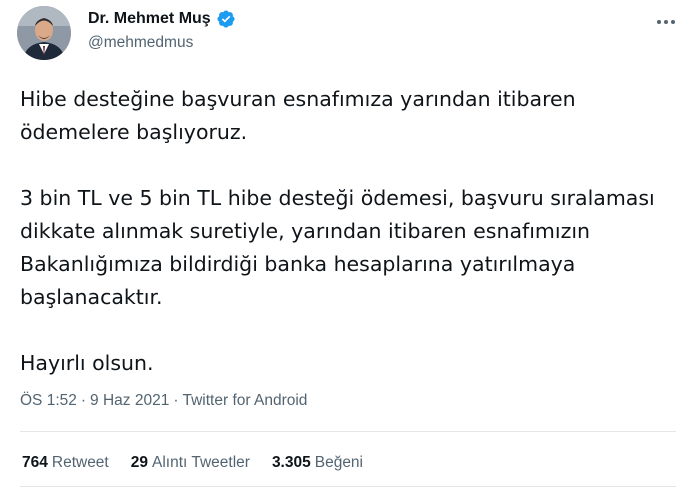 The image size is (700, 488). I want to click on retweets-count: 764, so click(35, 462).